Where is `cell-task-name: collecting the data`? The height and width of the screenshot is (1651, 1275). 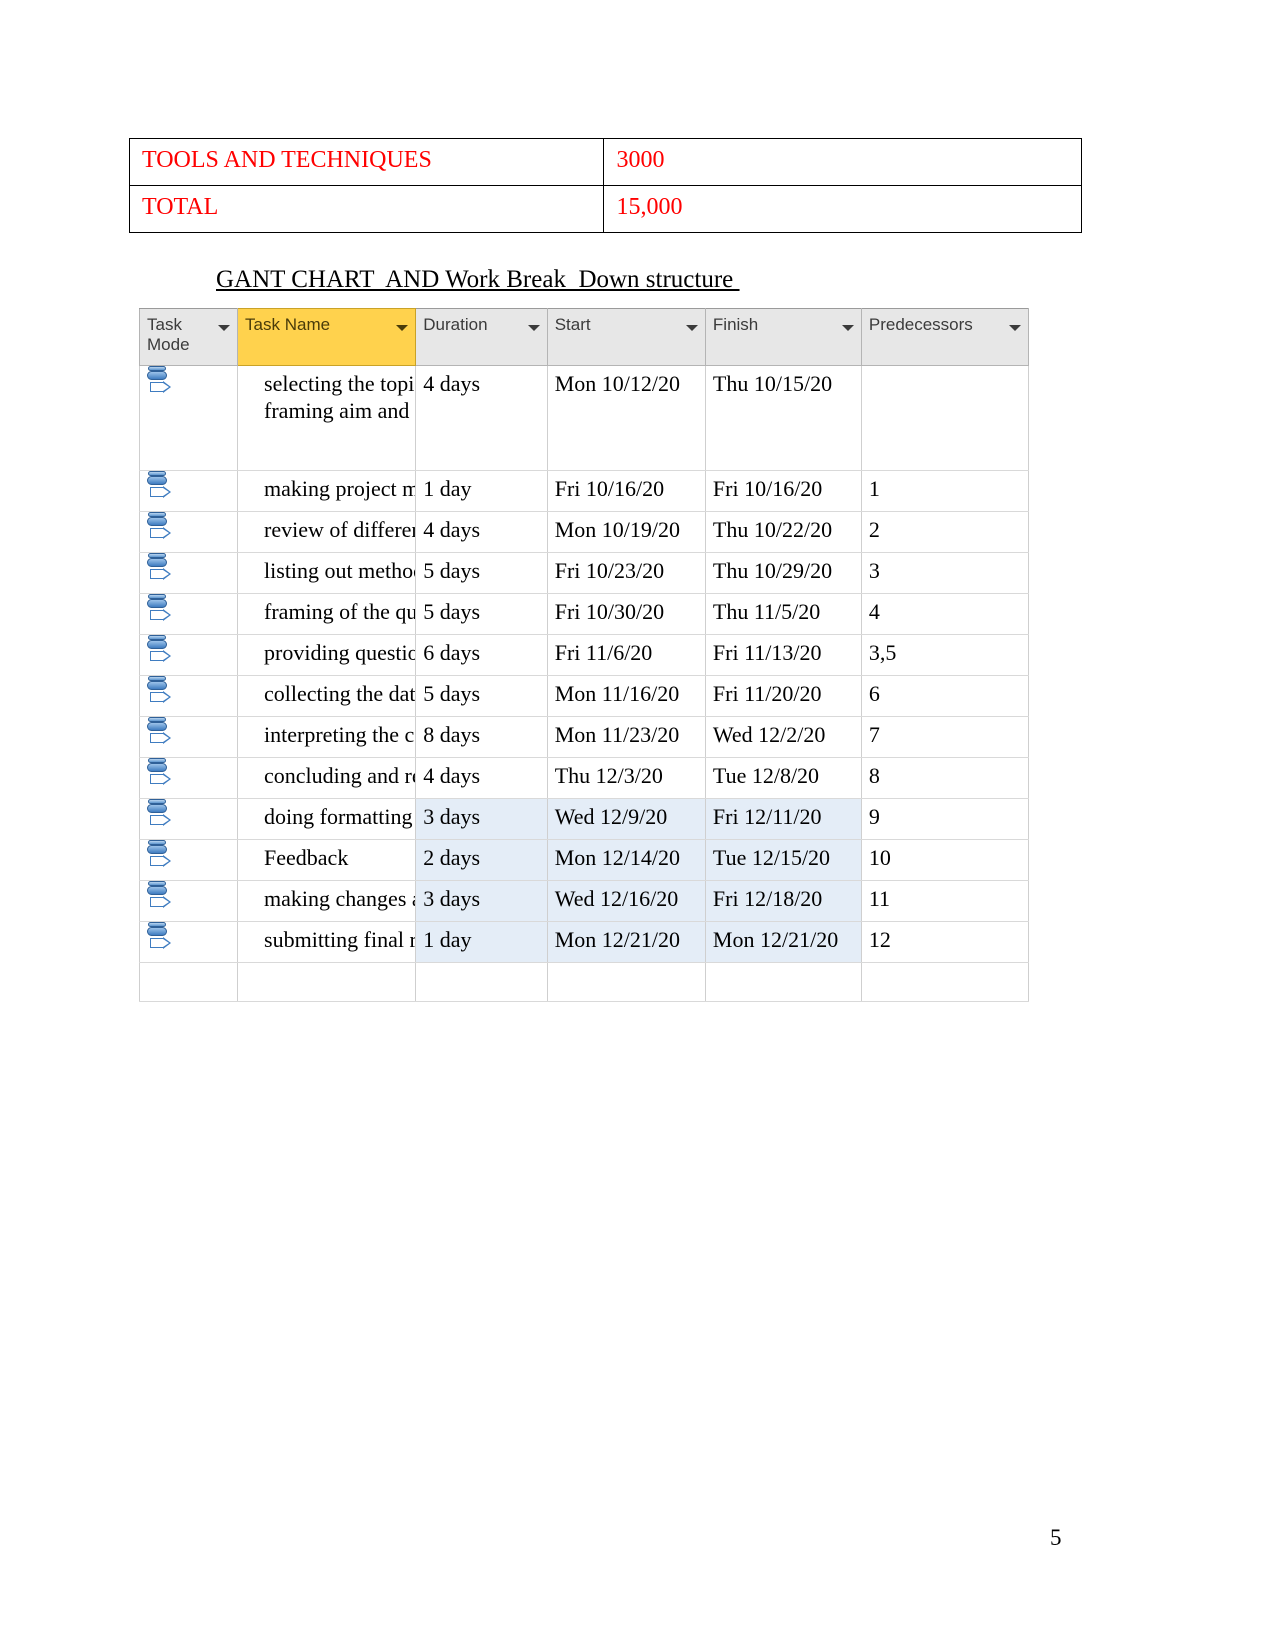 cell-task-name: collecting the data is located at coordinates (327, 696).